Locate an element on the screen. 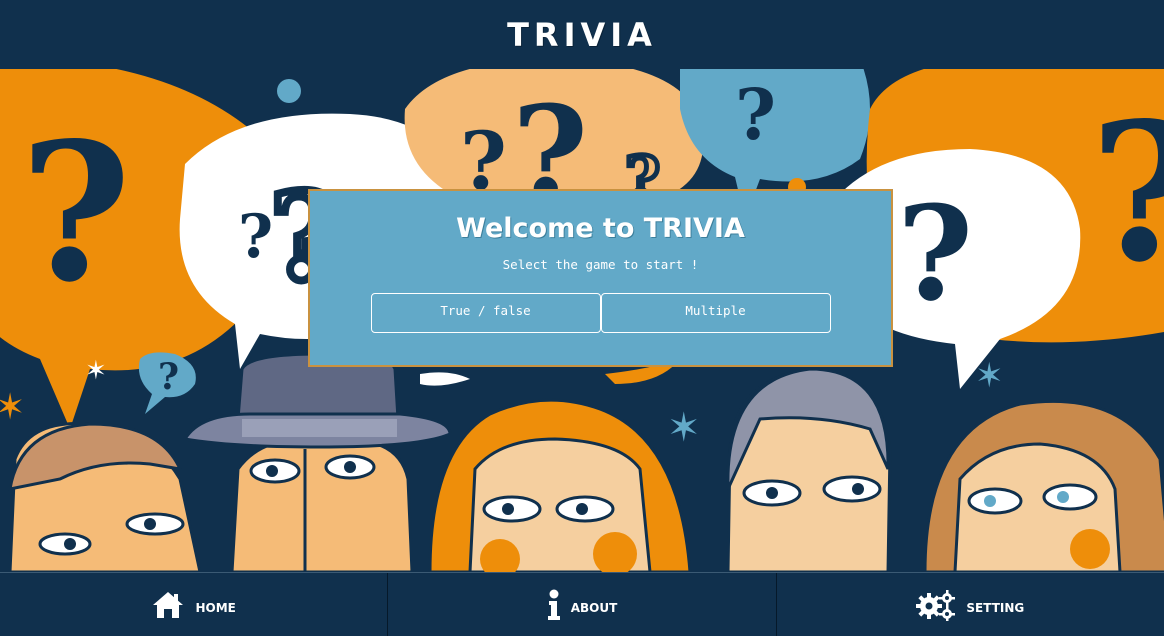  dialog-subtitle: Select the game to start ! is located at coordinates (600, 264).